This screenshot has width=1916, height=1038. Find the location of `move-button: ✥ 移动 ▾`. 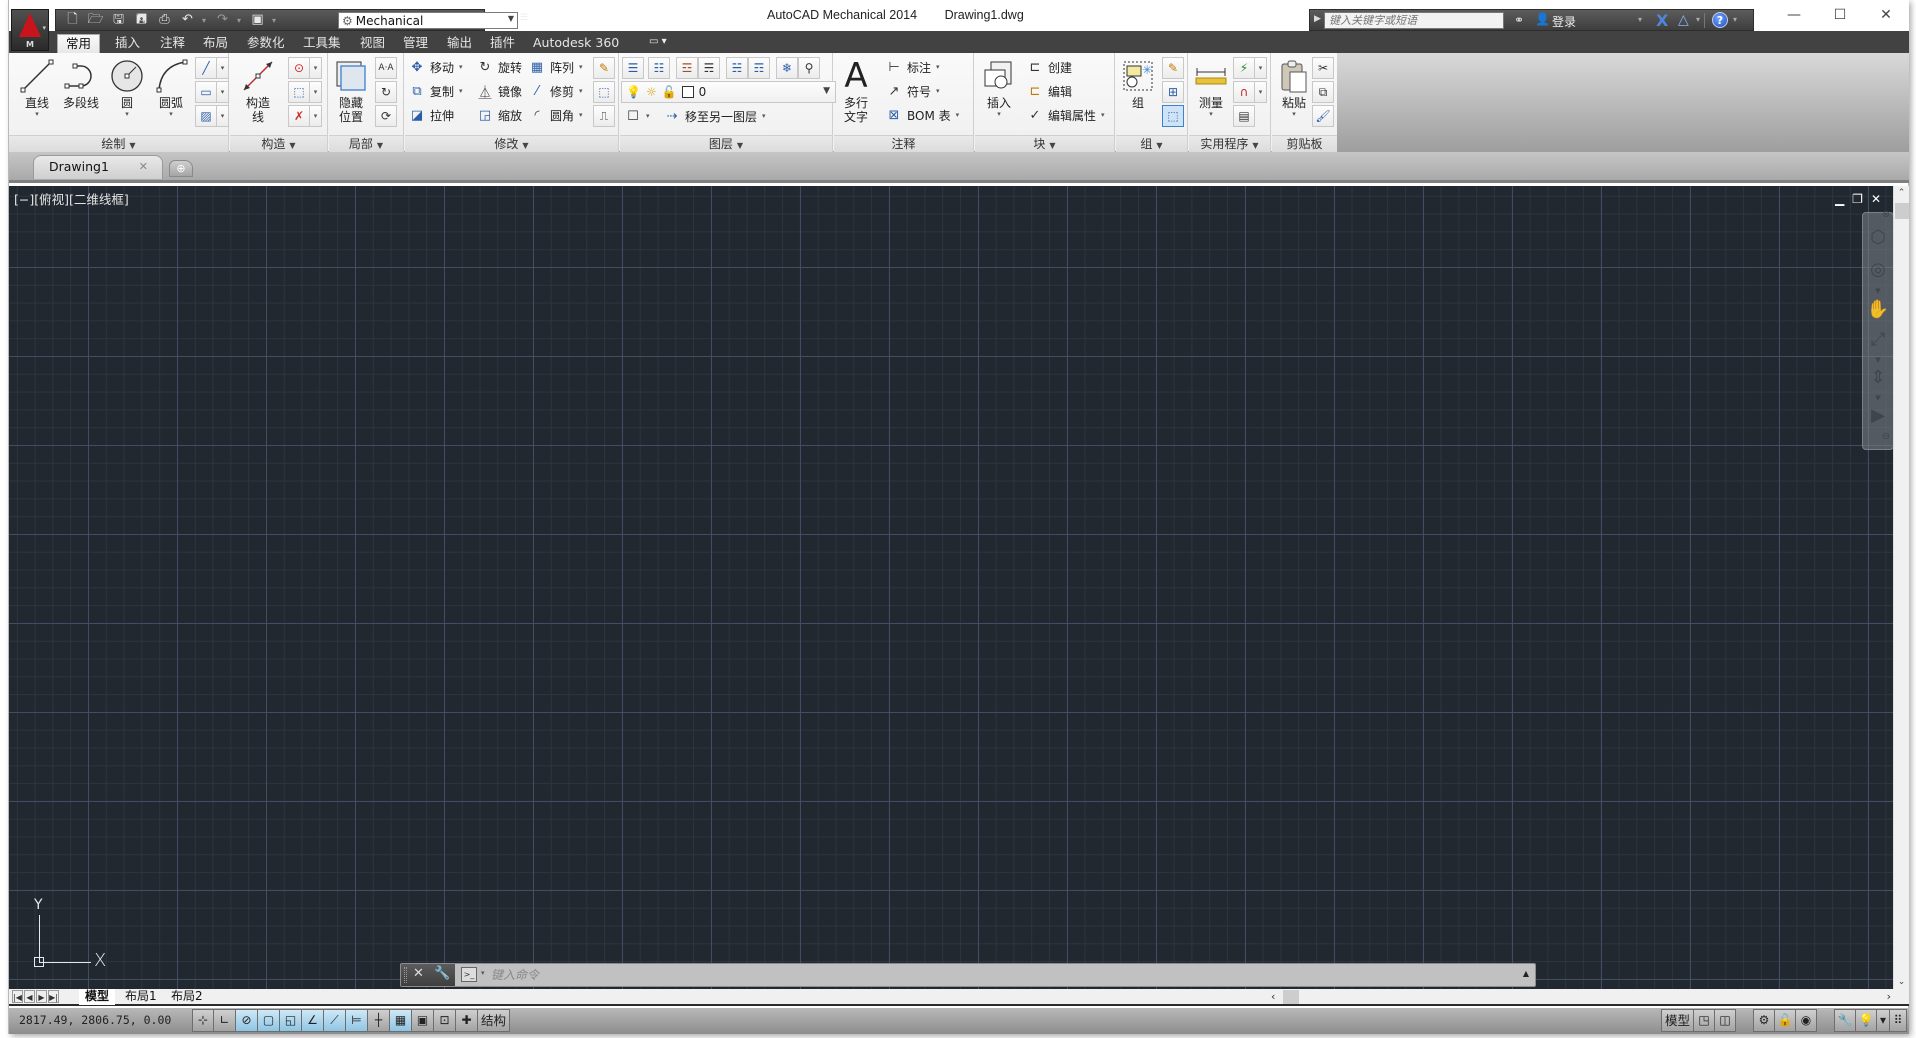

move-button: ✥ 移动 ▾ is located at coordinates (435, 67).